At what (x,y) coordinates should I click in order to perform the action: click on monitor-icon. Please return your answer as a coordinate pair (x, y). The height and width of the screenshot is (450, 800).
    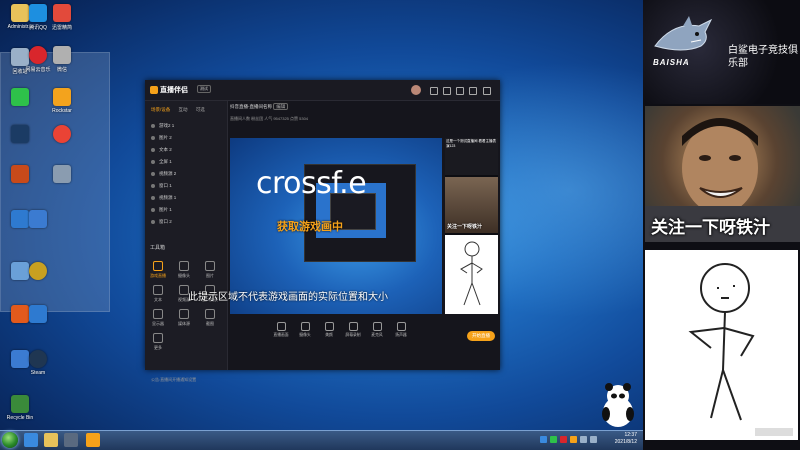
    Looking at the image, I should click on (158, 314).